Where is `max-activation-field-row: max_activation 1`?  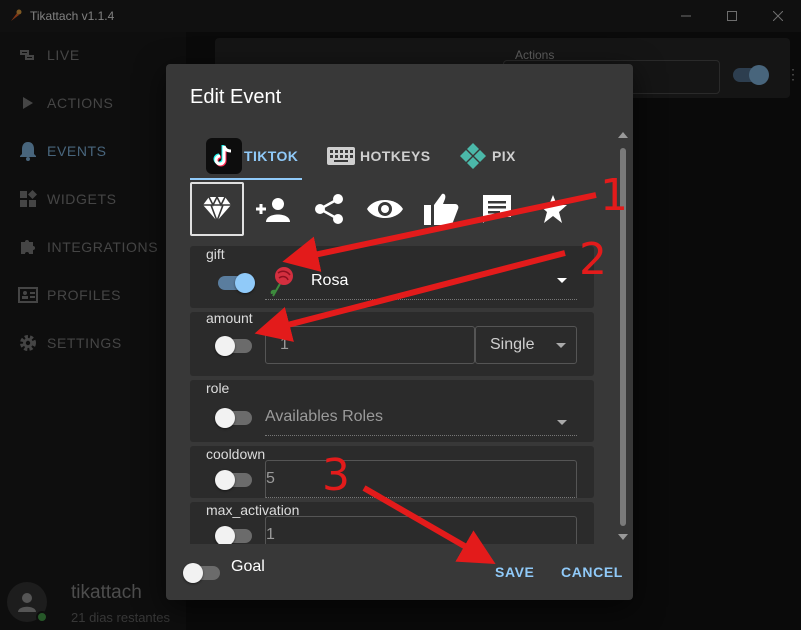 max-activation-field-row: max_activation 1 is located at coordinates (392, 523).